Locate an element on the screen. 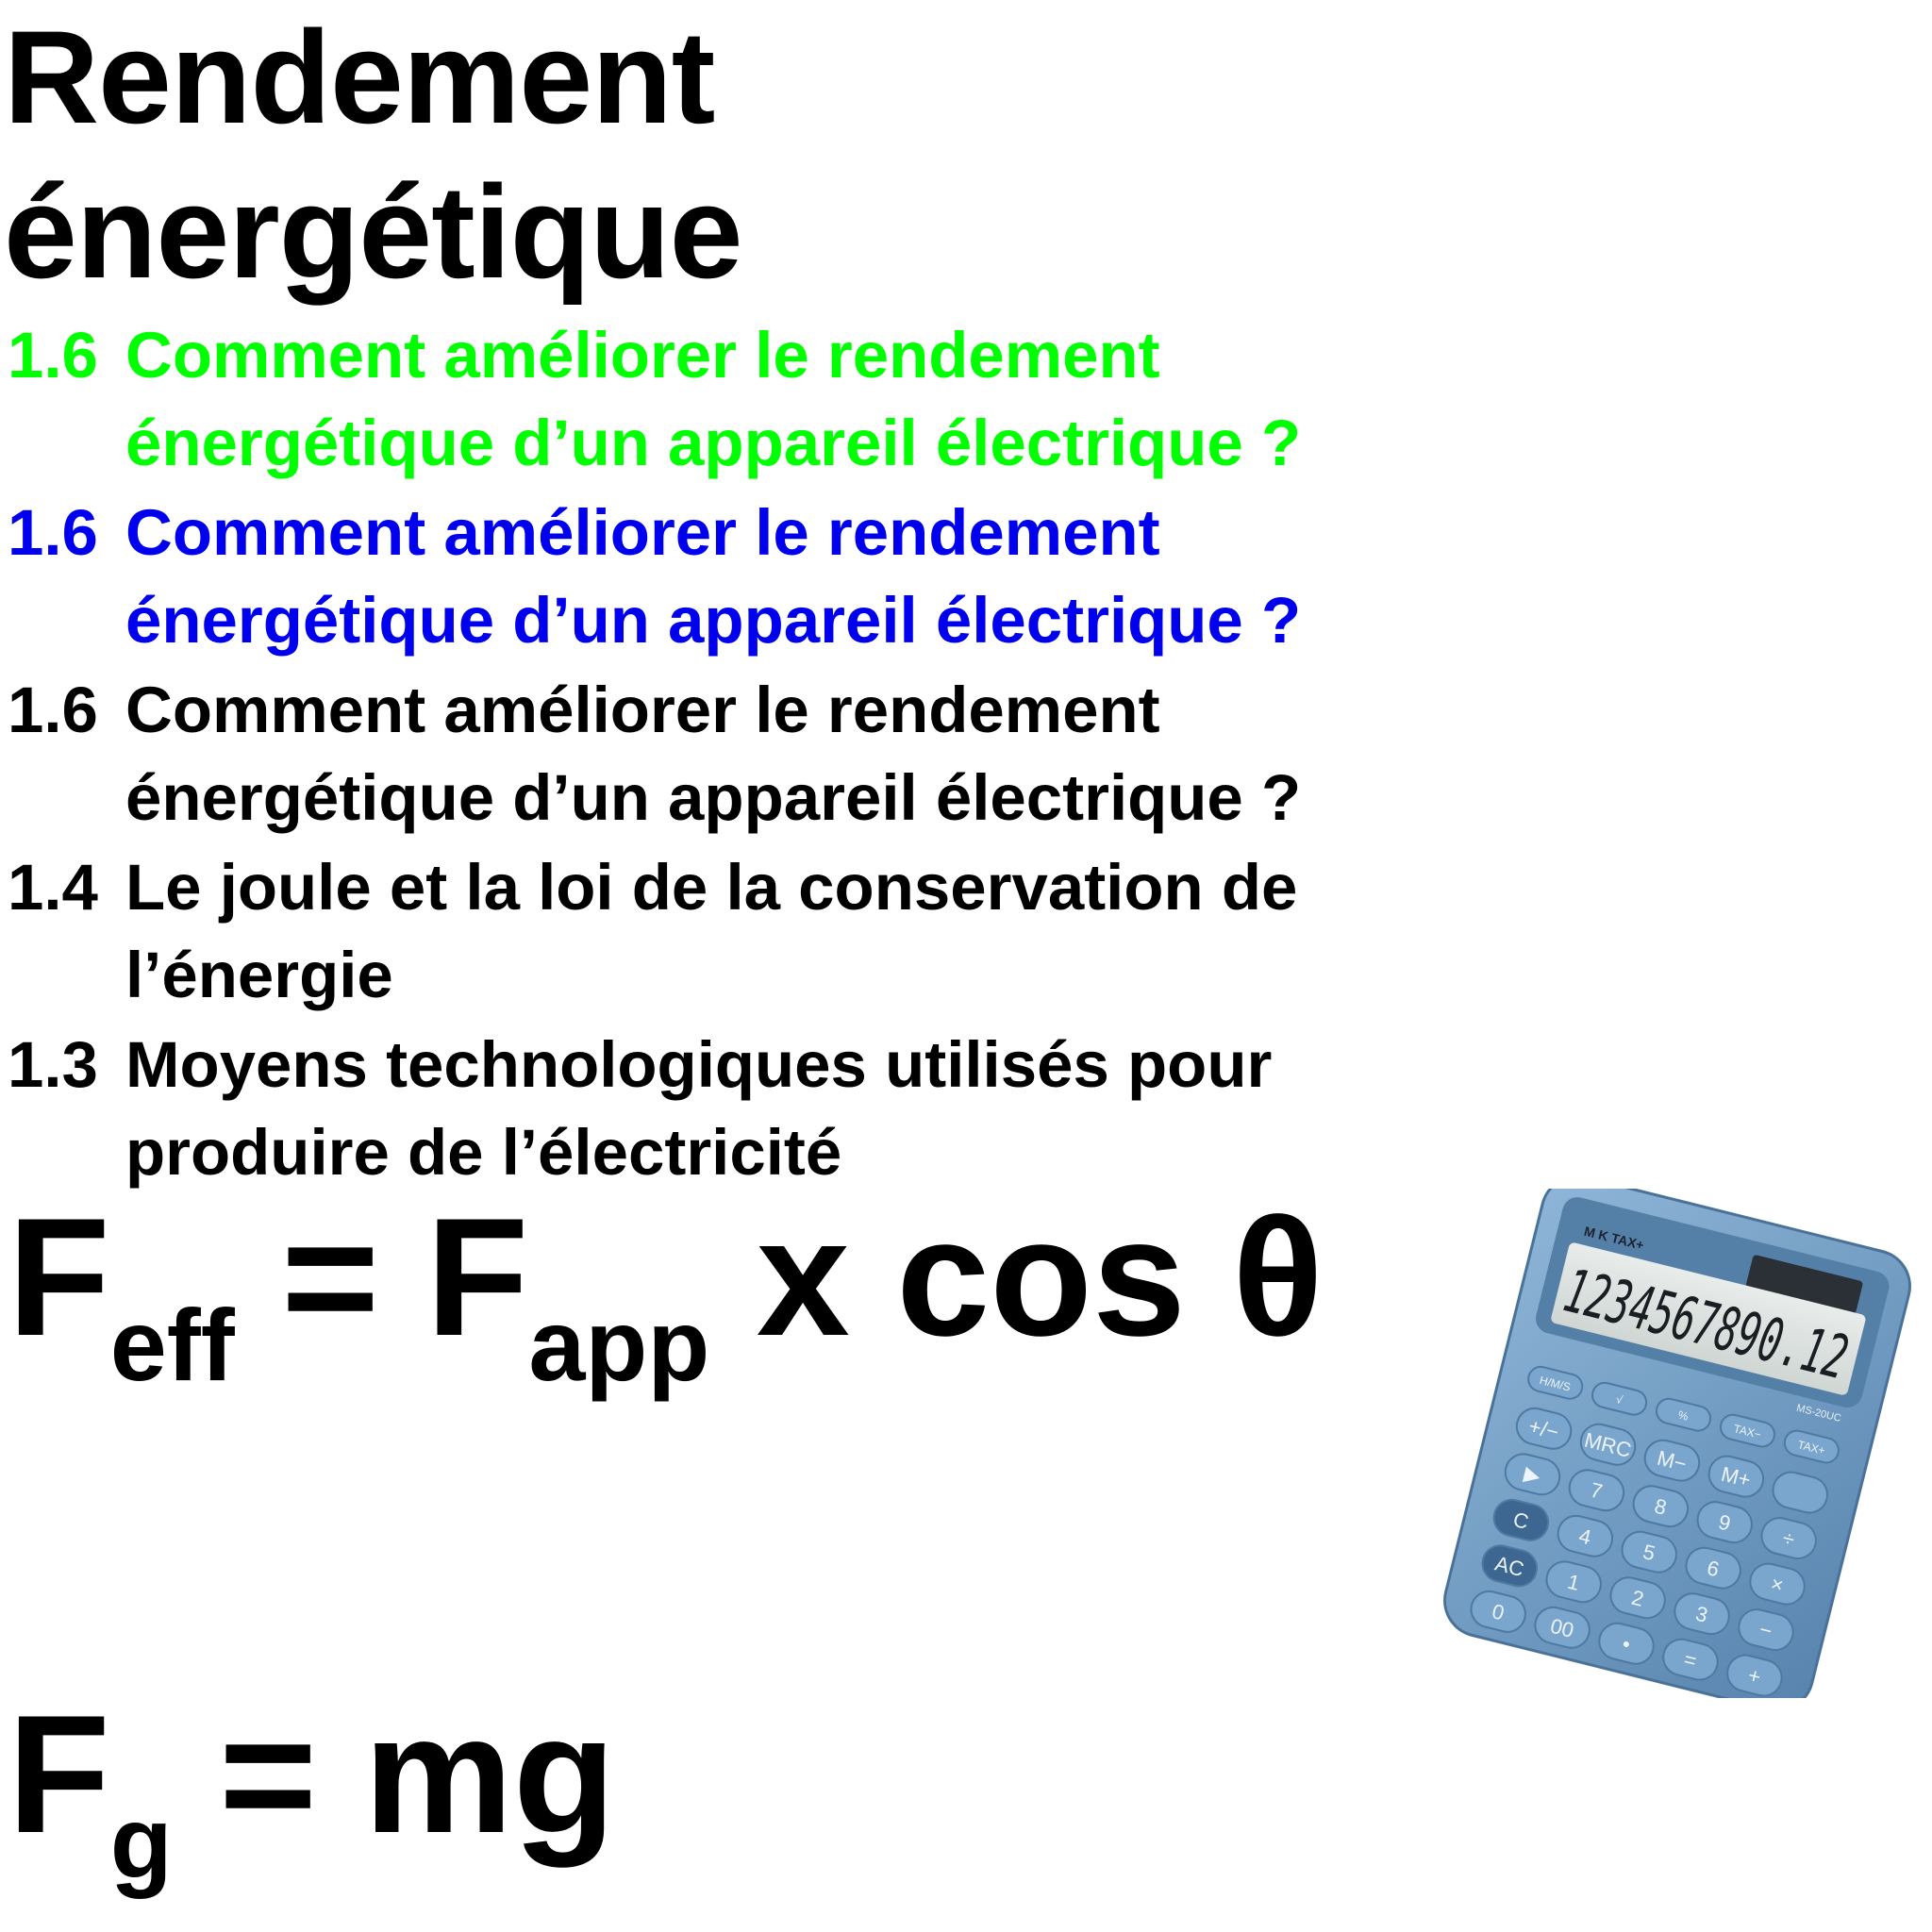 The image size is (1932, 1932). formula-rest: = mg is located at coordinates (394, 1774).